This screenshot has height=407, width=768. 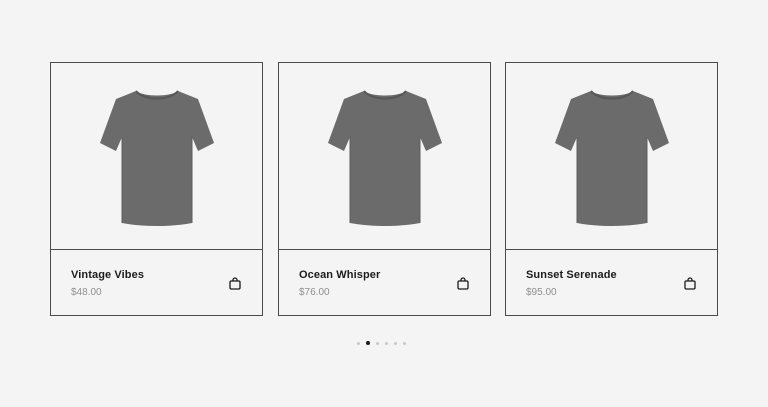 What do you see at coordinates (611, 282) in the screenshot?
I see `product-info: Sunset Serenade $95.00` at bounding box center [611, 282].